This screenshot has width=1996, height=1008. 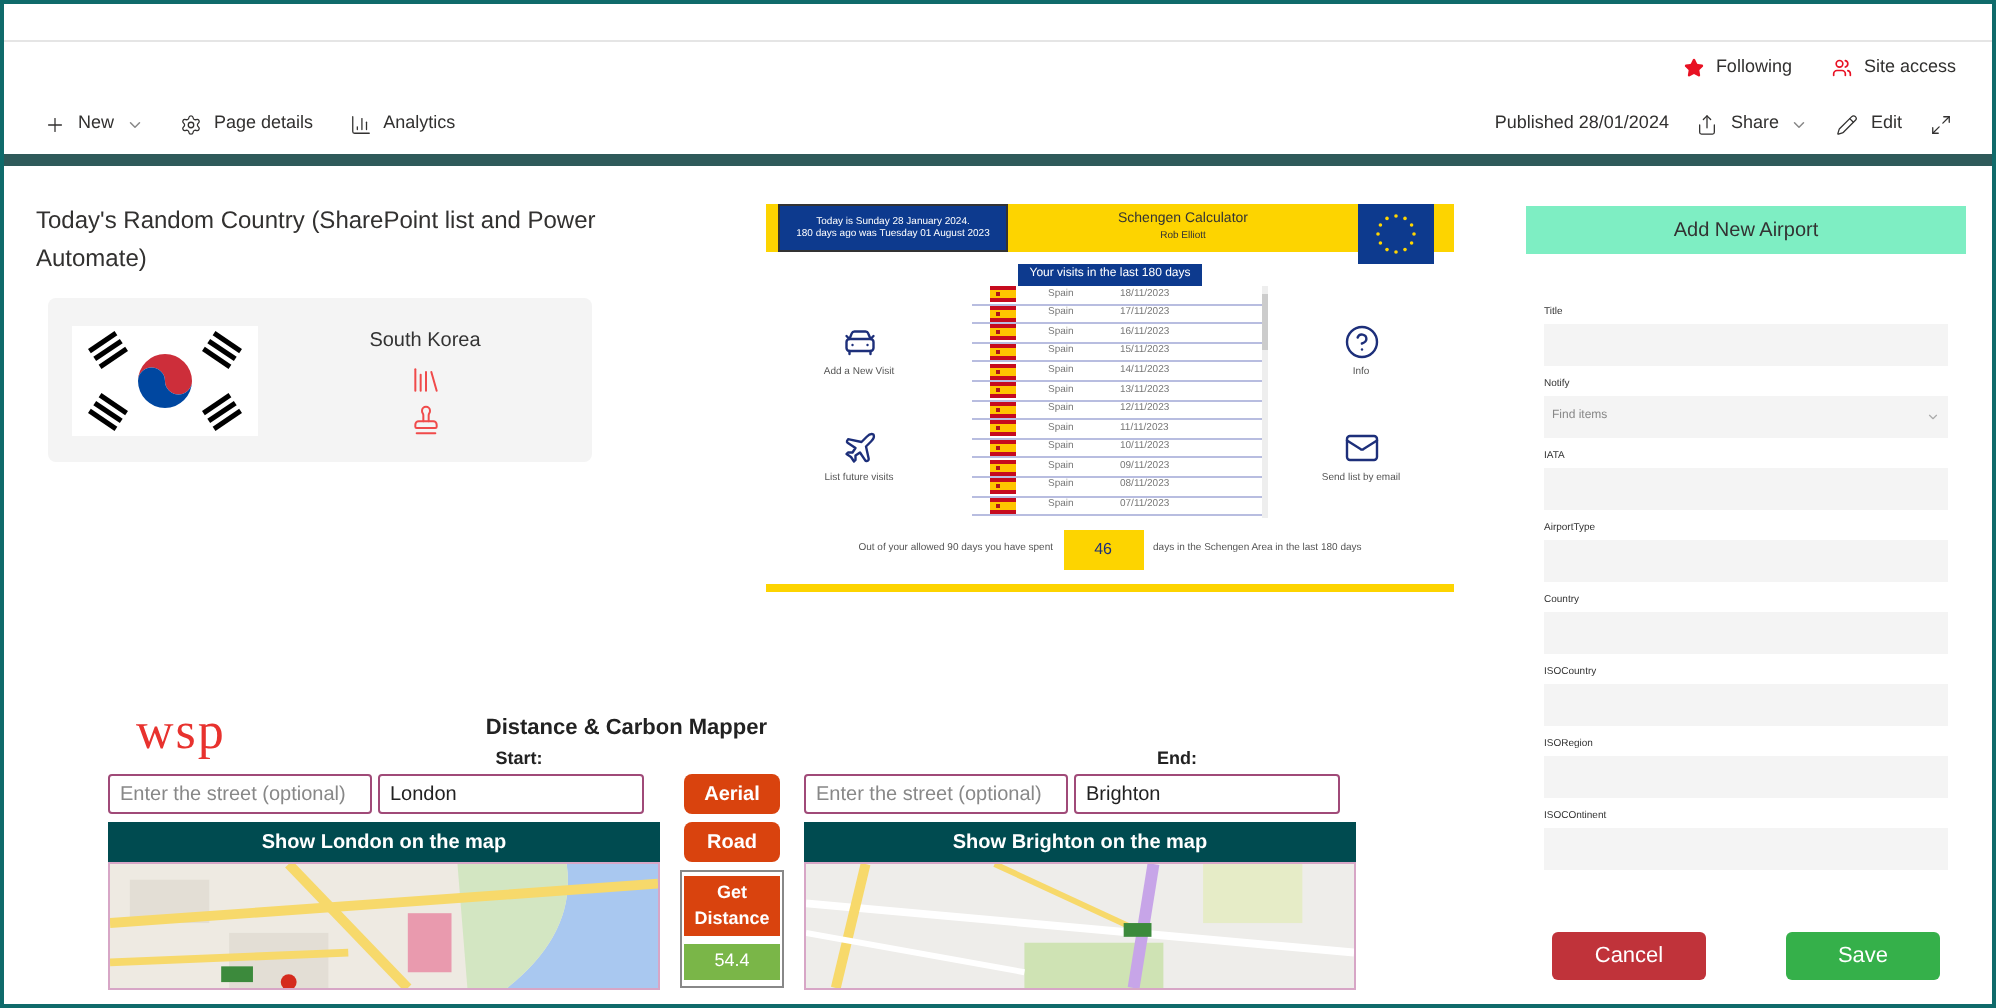 I want to click on days-count: 46, so click(x=1103, y=550).